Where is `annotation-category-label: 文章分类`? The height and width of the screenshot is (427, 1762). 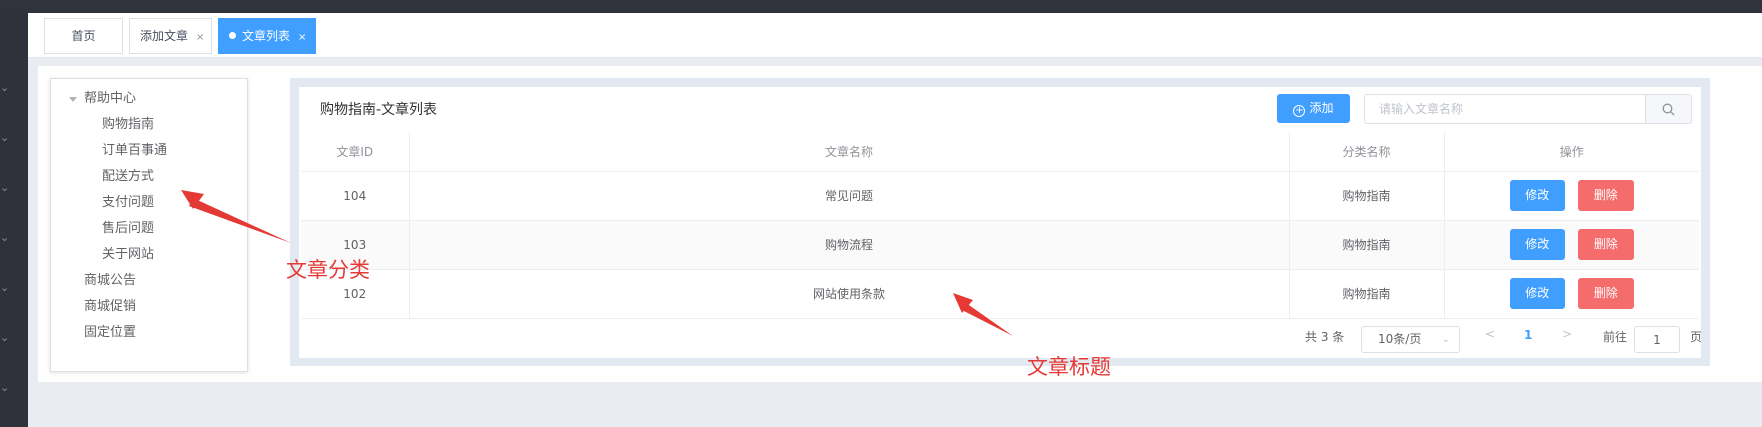 annotation-category-label: 文章分类 is located at coordinates (328, 270).